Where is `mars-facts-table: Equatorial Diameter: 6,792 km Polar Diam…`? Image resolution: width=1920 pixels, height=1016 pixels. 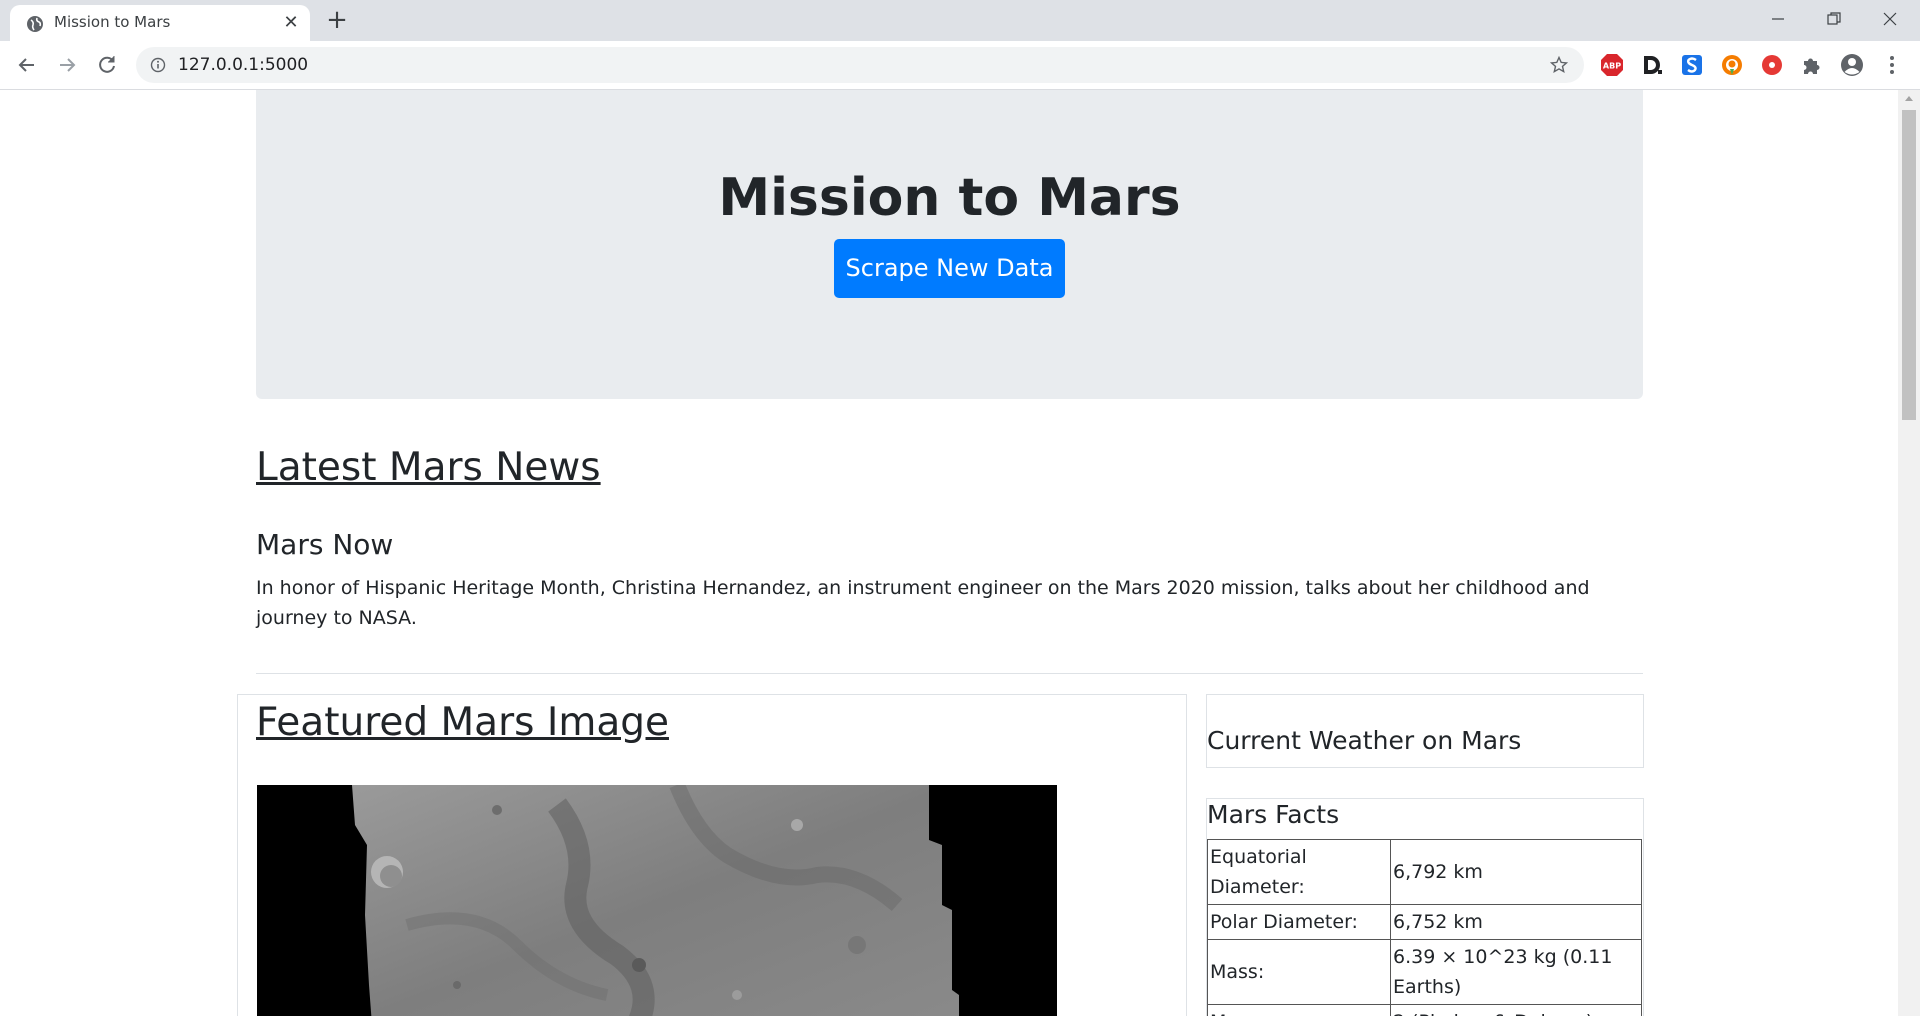
mars-facts-table: Equatorial Diameter: 6,792 km Polar Diam… is located at coordinates (1424, 927).